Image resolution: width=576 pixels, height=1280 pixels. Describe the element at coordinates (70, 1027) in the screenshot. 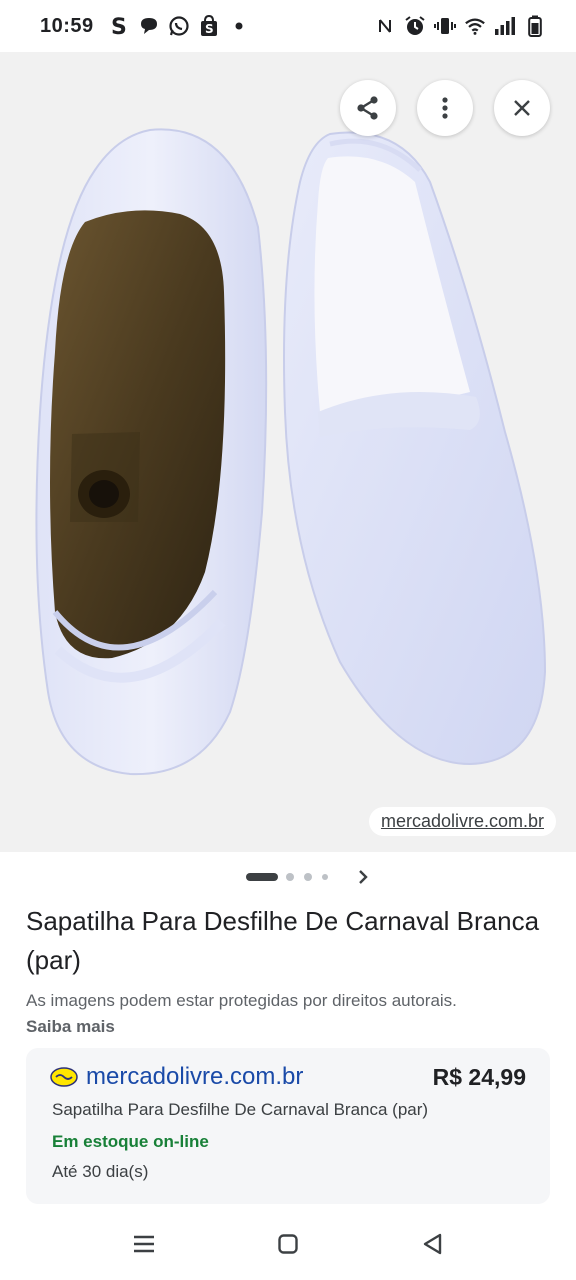

I see `learn-more-link: Saiba mais` at that location.